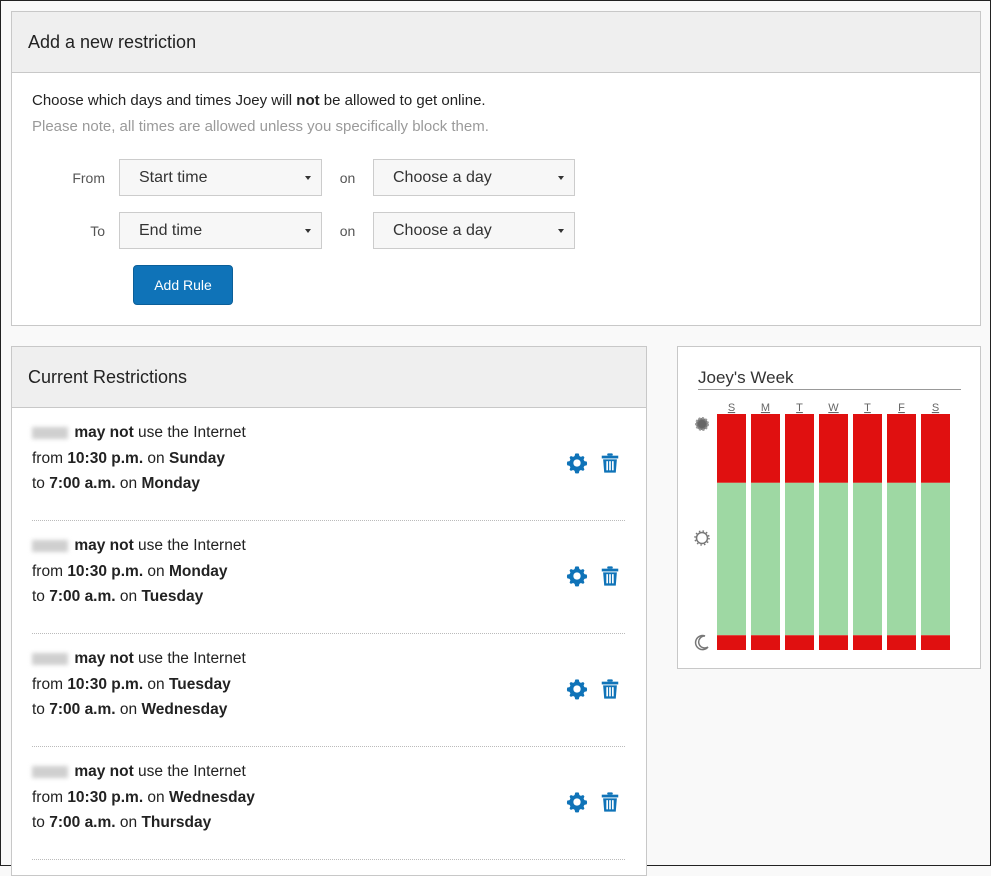 This screenshot has width=991, height=876. Describe the element at coordinates (496, 42) in the screenshot. I see `add-restriction-header: Add a new restriction` at that location.